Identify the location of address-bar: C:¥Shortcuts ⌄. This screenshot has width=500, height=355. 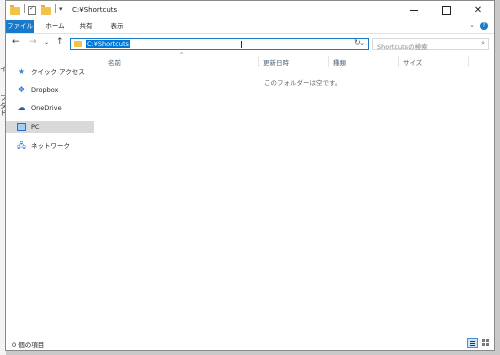
(219, 44).